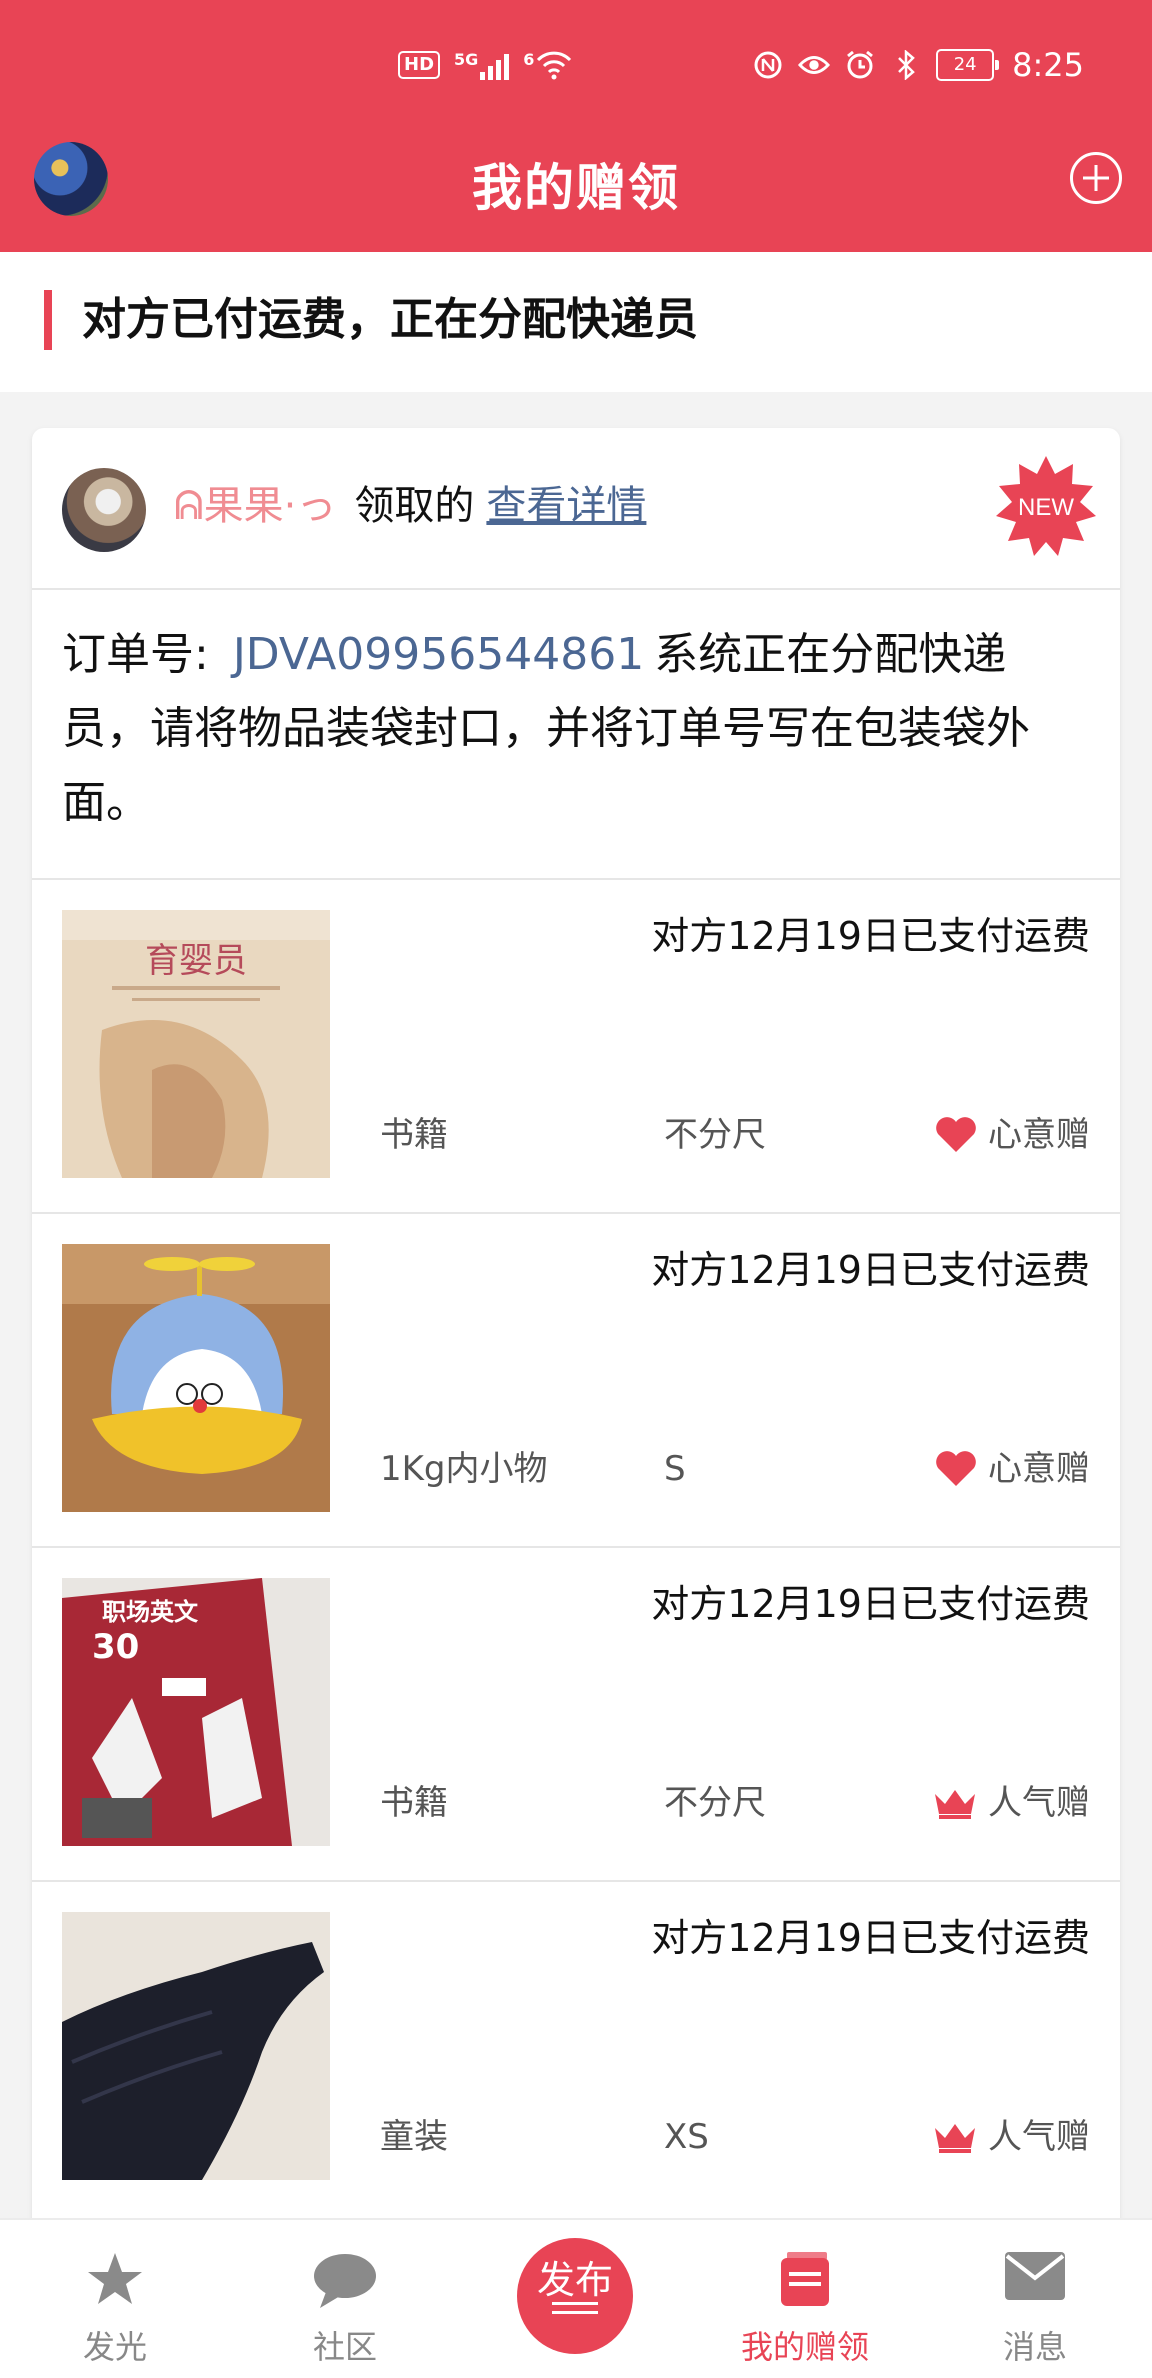  I want to click on wifi-label: 6, so click(529, 59).